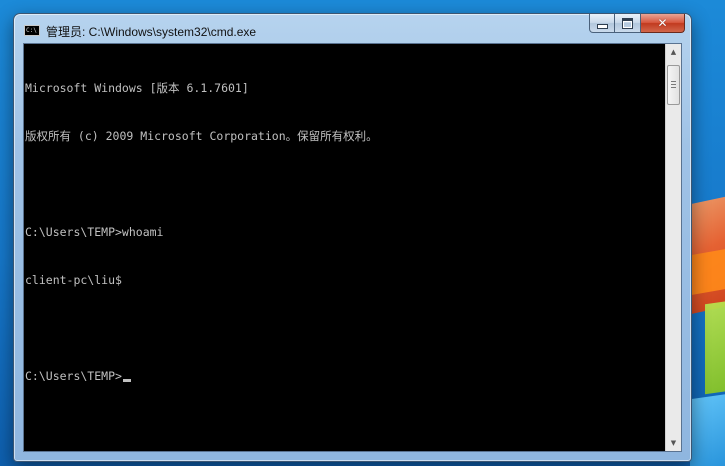 The width and height of the screenshot is (725, 466). What do you see at coordinates (345, 376) in the screenshot?
I see `command-prompt-line: C:\Users\TEMP>` at bounding box center [345, 376].